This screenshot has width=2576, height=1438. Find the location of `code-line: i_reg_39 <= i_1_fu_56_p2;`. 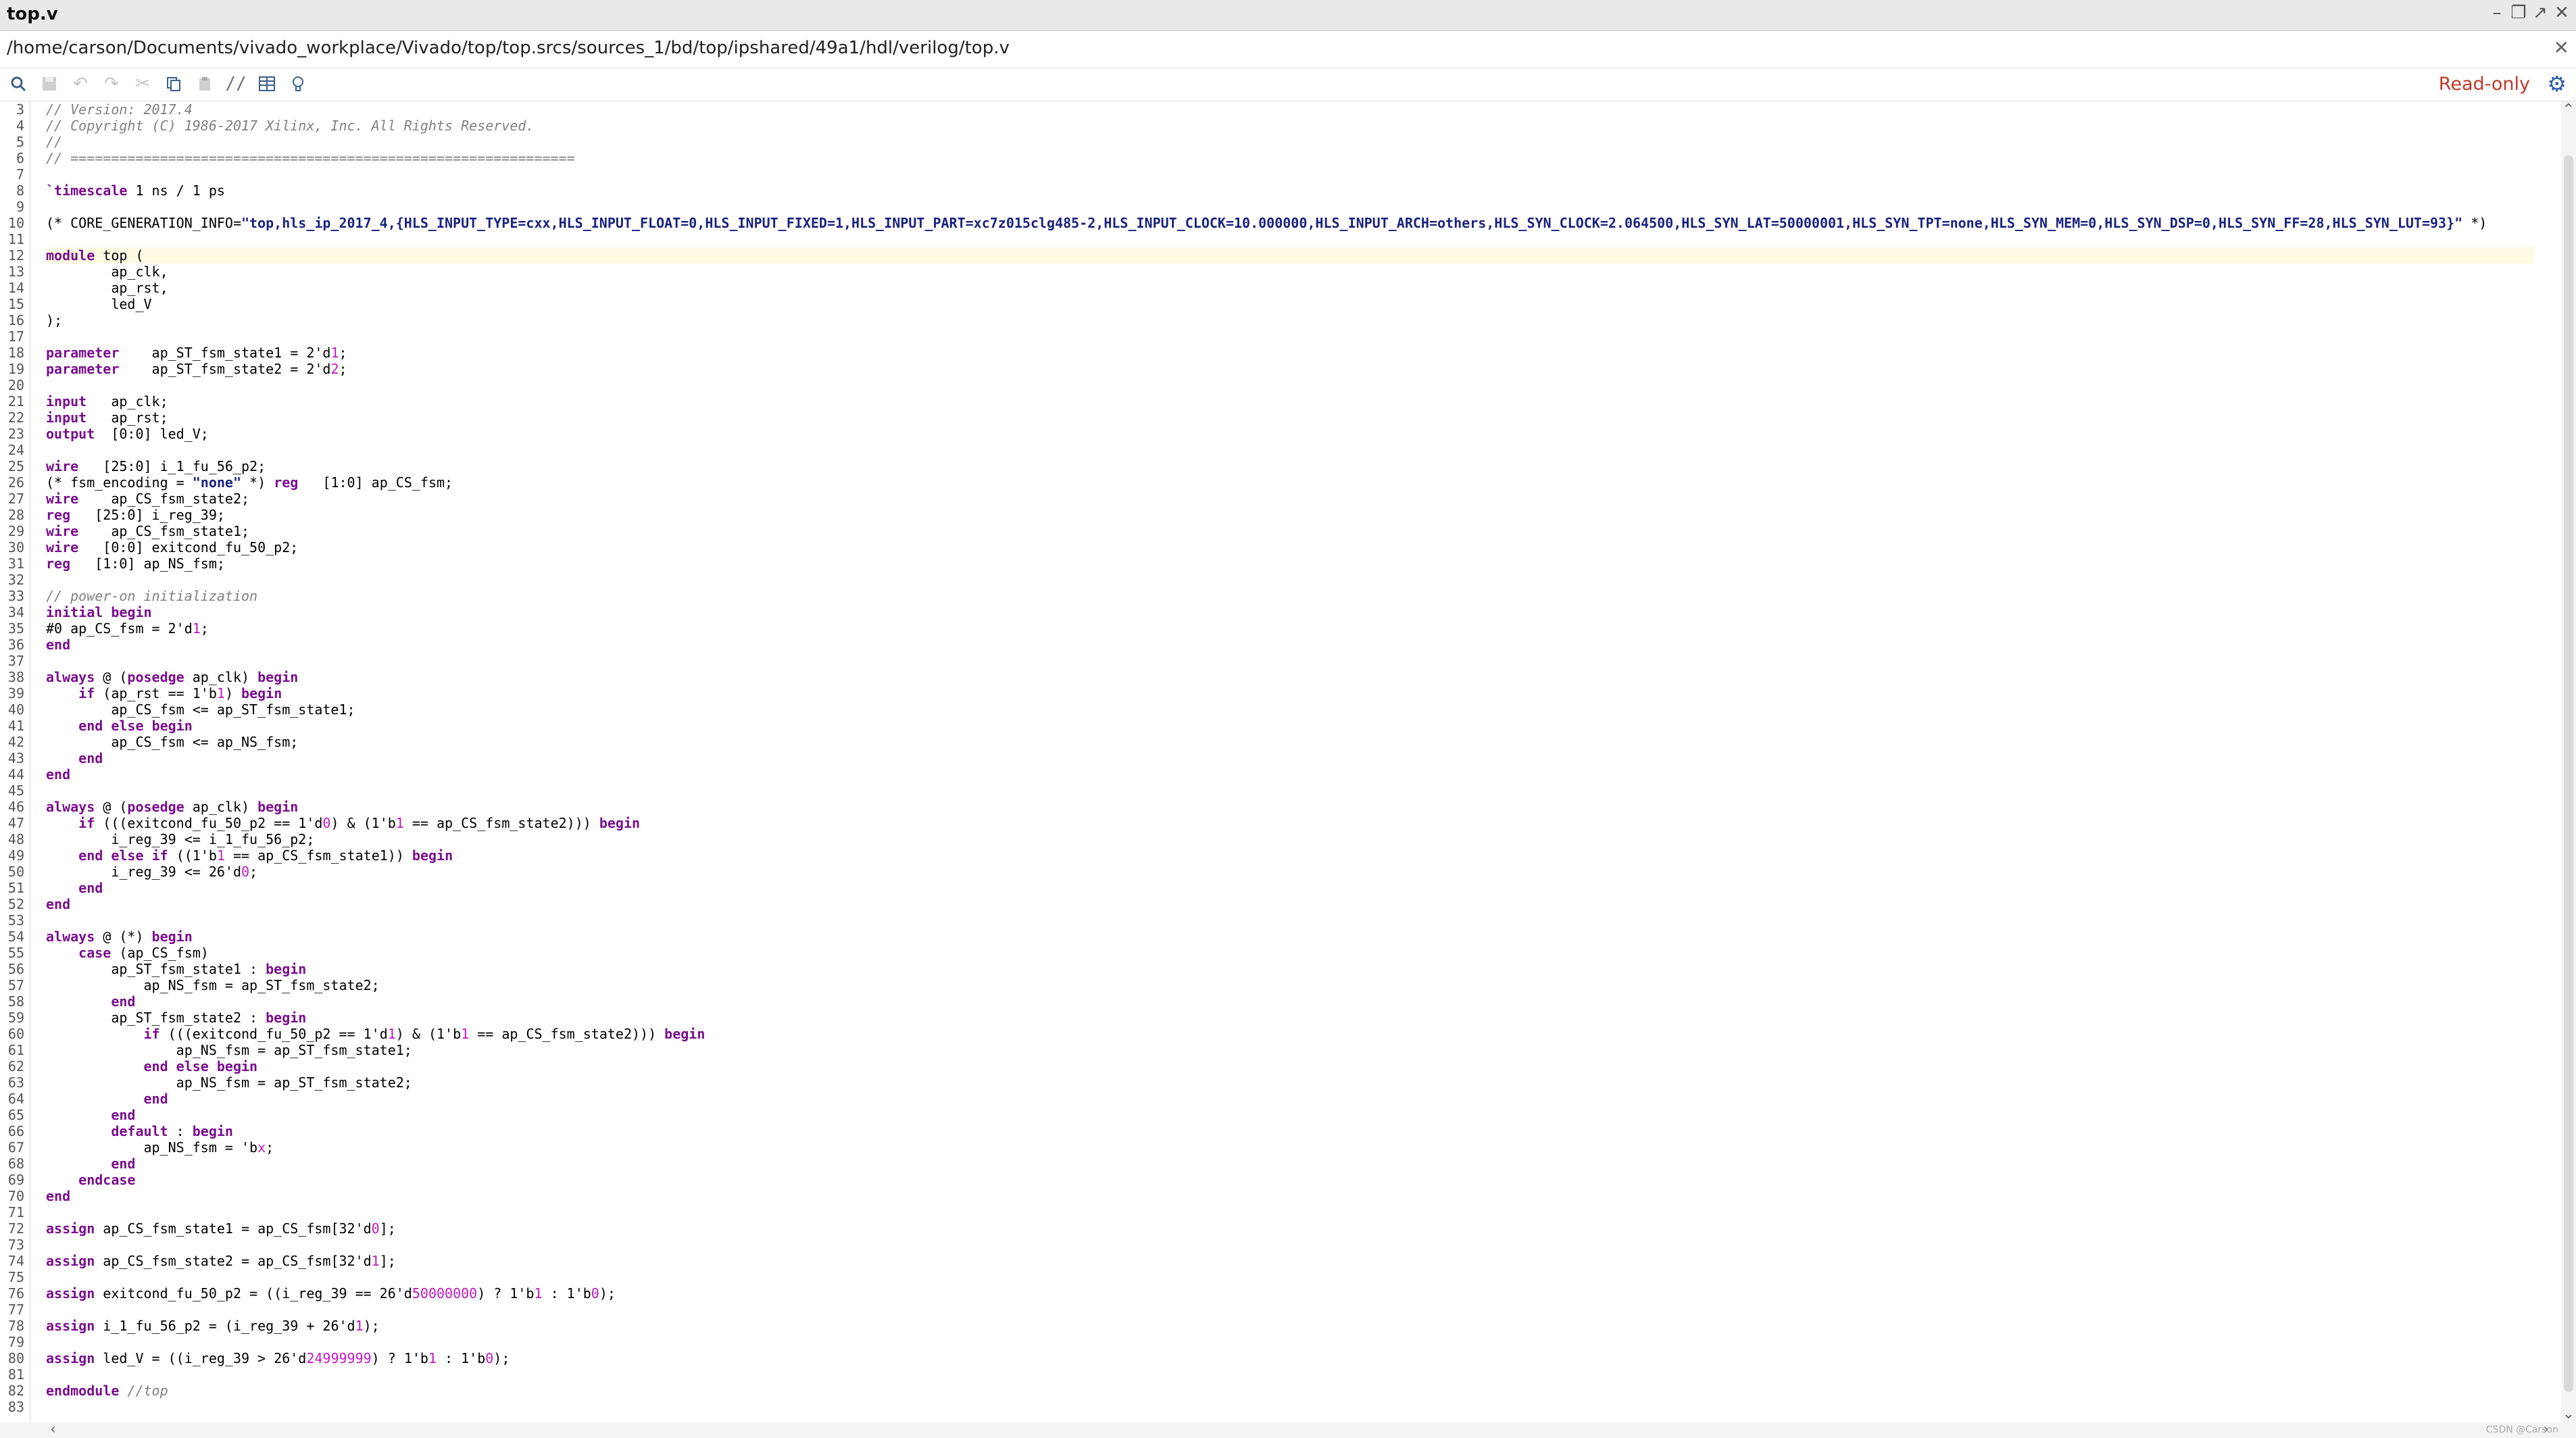

code-line: i_reg_39 <= i_1_fu_56_p2; is located at coordinates (1290, 839).